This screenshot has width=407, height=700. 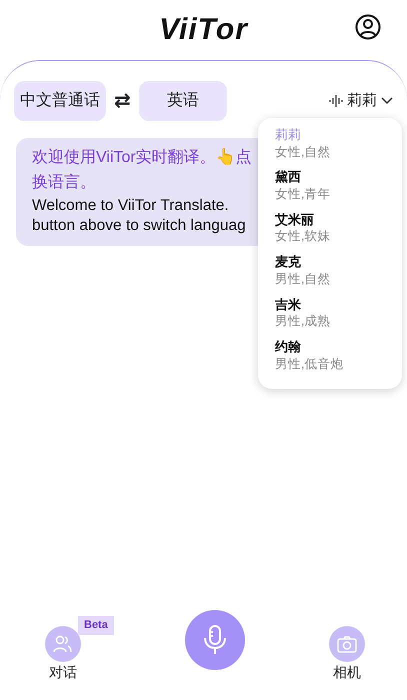 I want to click on conversation-button, so click(x=63, y=644).